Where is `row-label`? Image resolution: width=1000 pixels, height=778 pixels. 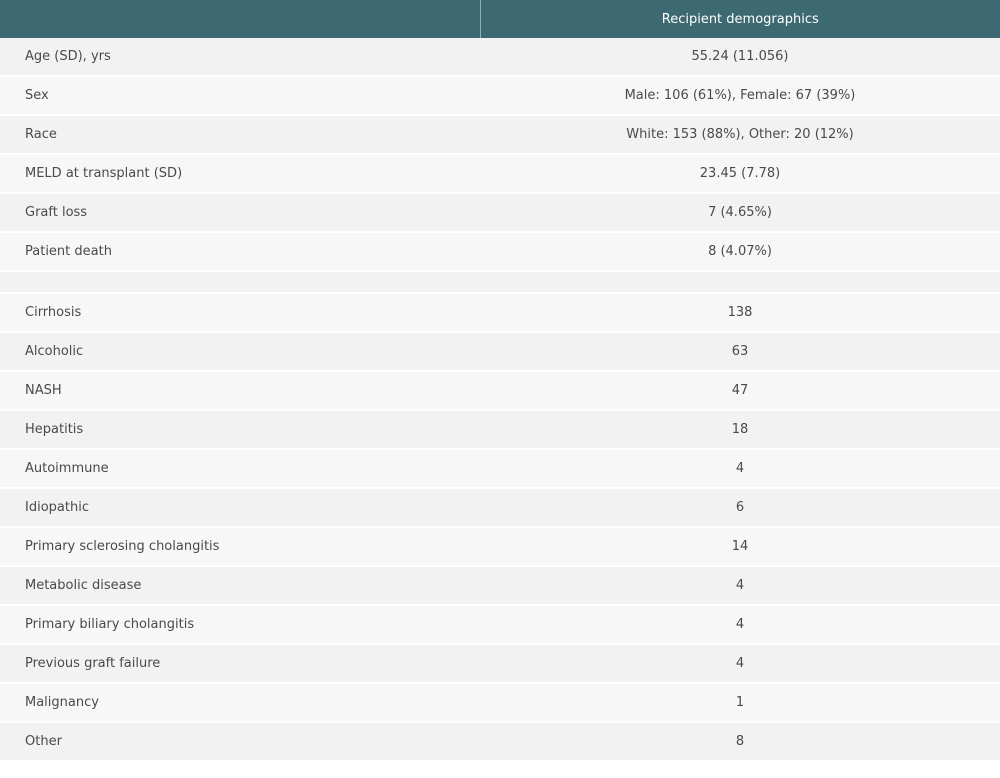
row-label is located at coordinates (240, 282).